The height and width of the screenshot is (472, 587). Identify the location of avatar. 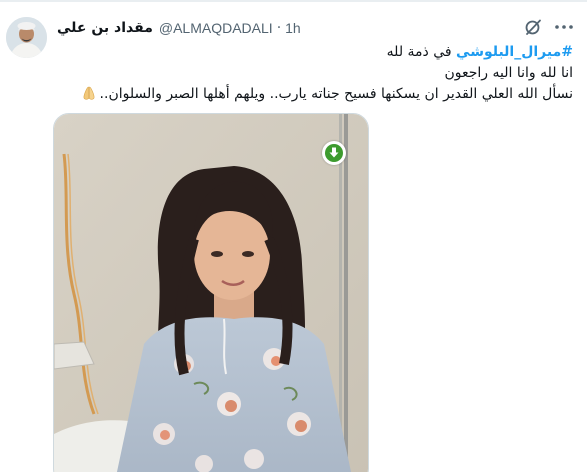
(26, 37).